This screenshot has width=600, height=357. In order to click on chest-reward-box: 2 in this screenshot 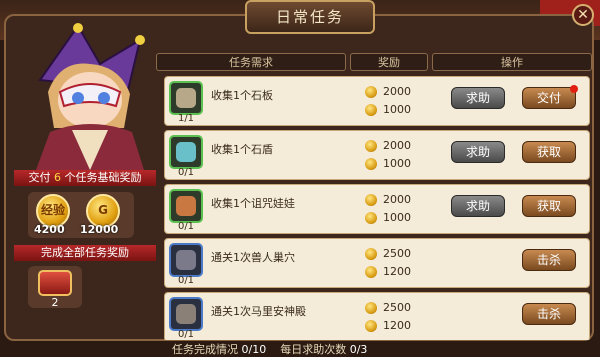, I will do `click(55, 287)`.